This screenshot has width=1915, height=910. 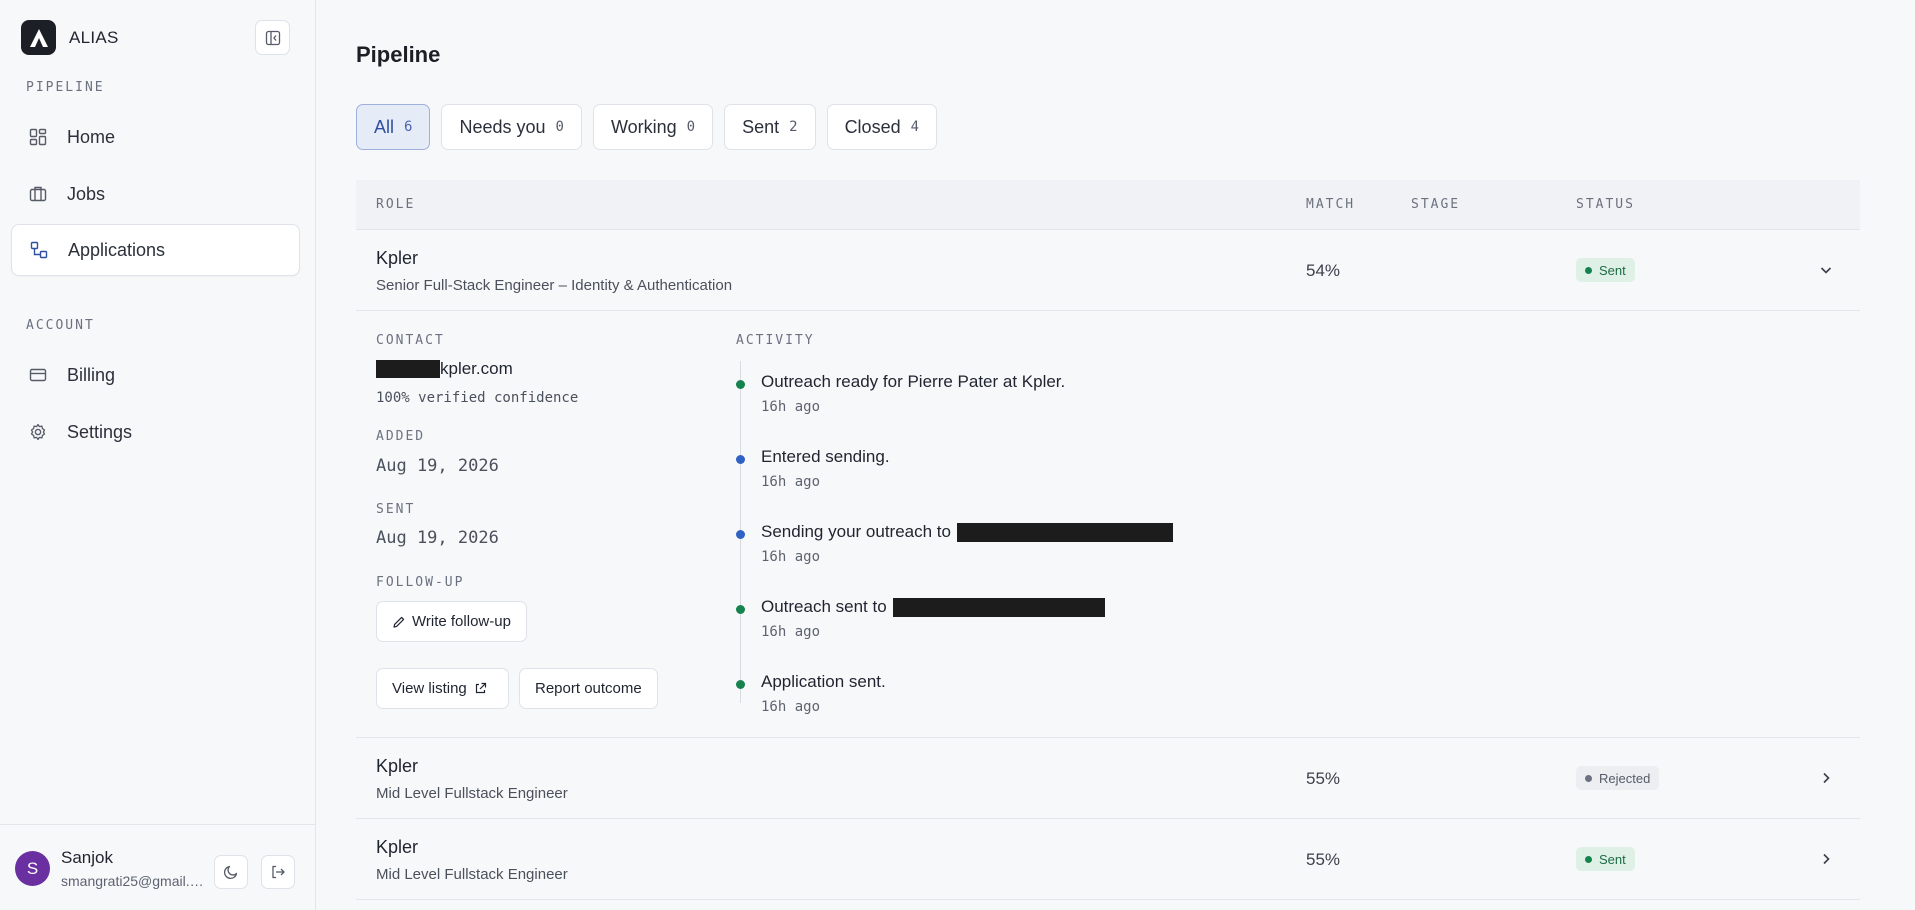 What do you see at coordinates (1625, 778) in the screenshot?
I see `status-label: Rejected` at bounding box center [1625, 778].